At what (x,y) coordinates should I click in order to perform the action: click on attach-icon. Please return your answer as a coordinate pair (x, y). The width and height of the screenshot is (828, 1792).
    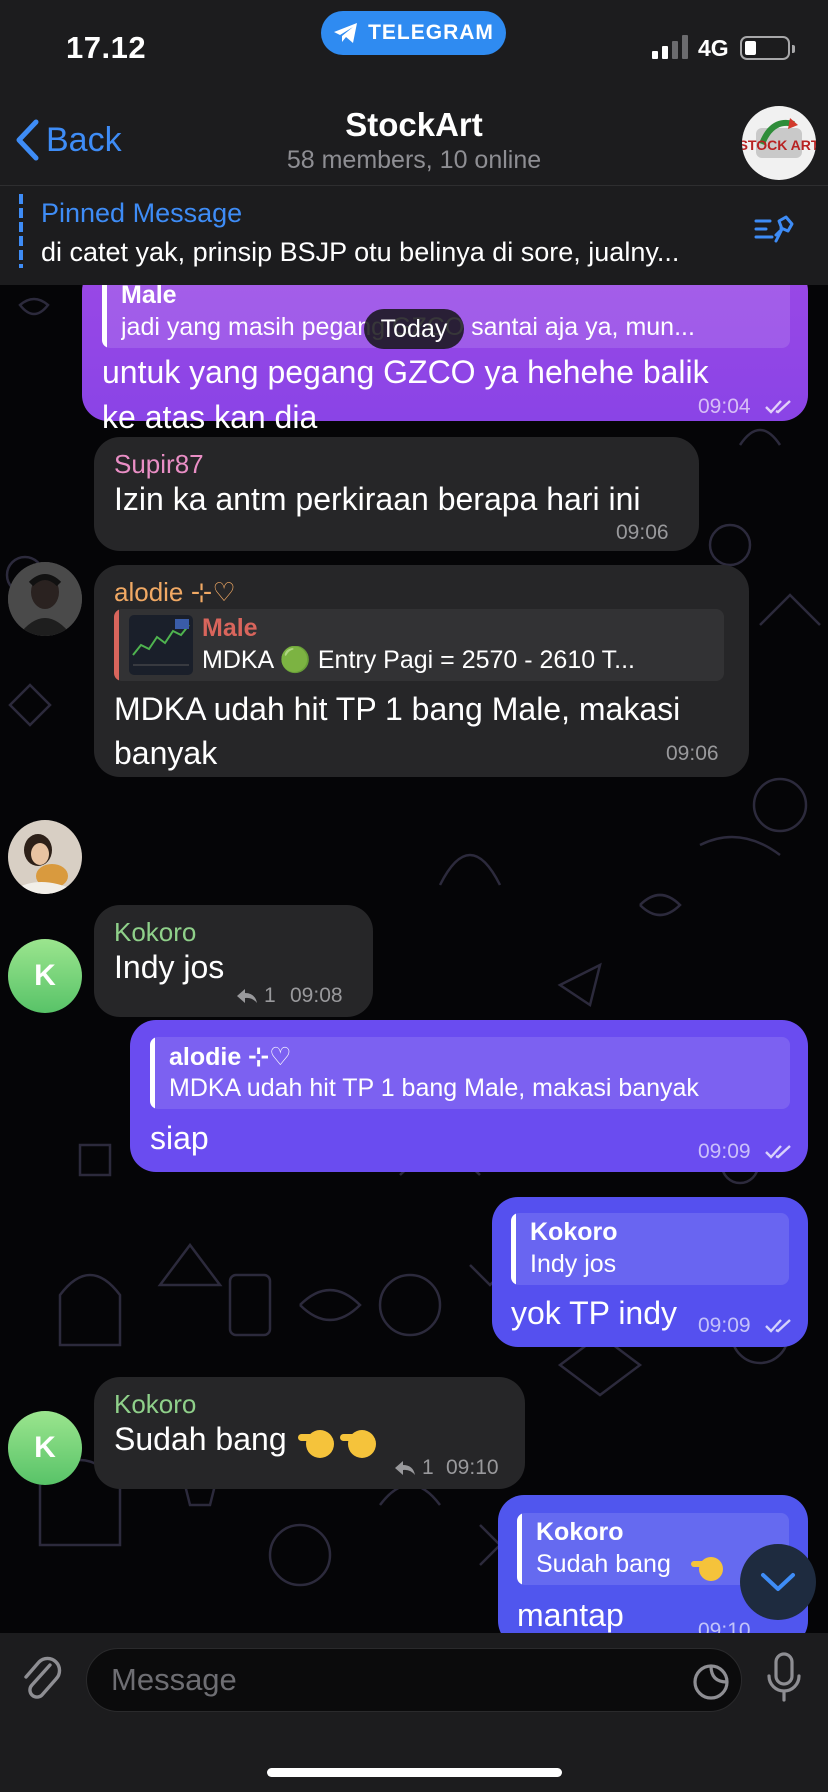
    Looking at the image, I should click on (42, 1679).